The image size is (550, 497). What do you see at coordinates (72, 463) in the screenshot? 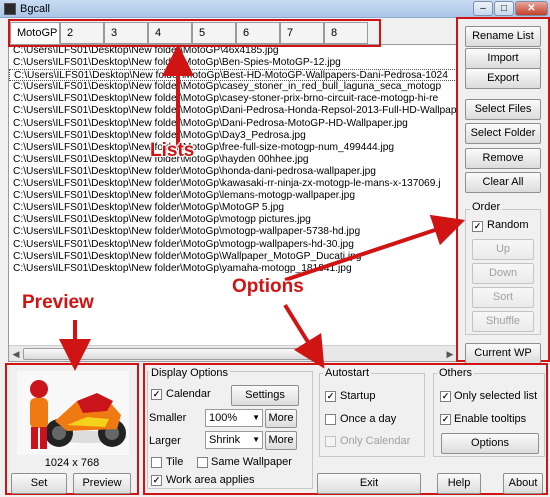
I see `resolution-label: 1024 x 768` at bounding box center [72, 463].